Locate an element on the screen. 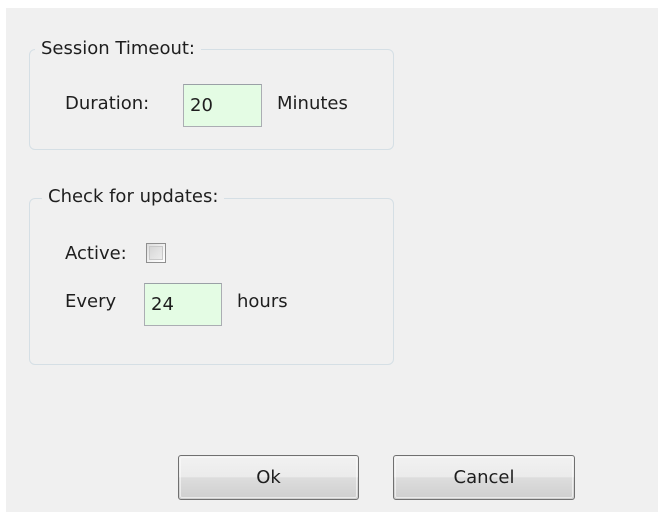 The image size is (662, 517). ok-button-label: Ok is located at coordinates (268, 477).